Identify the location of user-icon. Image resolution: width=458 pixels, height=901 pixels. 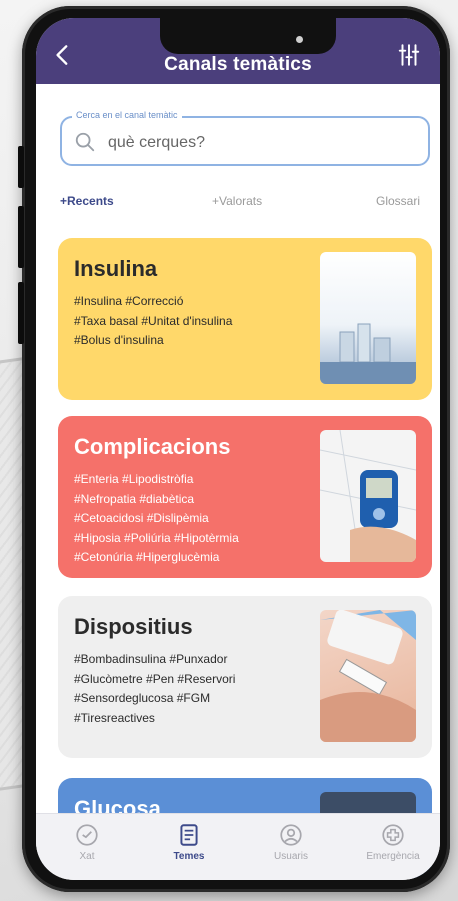
(291, 835).